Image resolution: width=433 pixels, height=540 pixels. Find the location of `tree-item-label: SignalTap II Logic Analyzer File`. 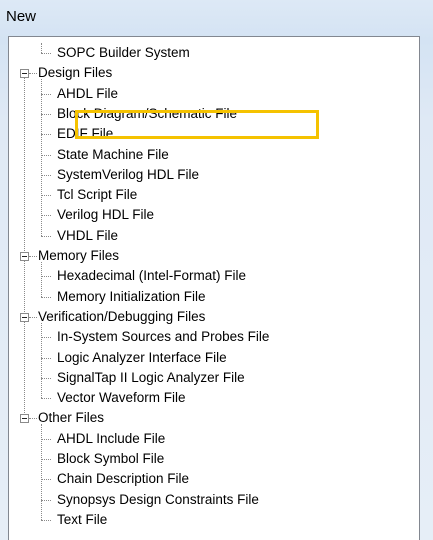

tree-item-label: SignalTap II Logic Analyzer File is located at coordinates (151, 377).